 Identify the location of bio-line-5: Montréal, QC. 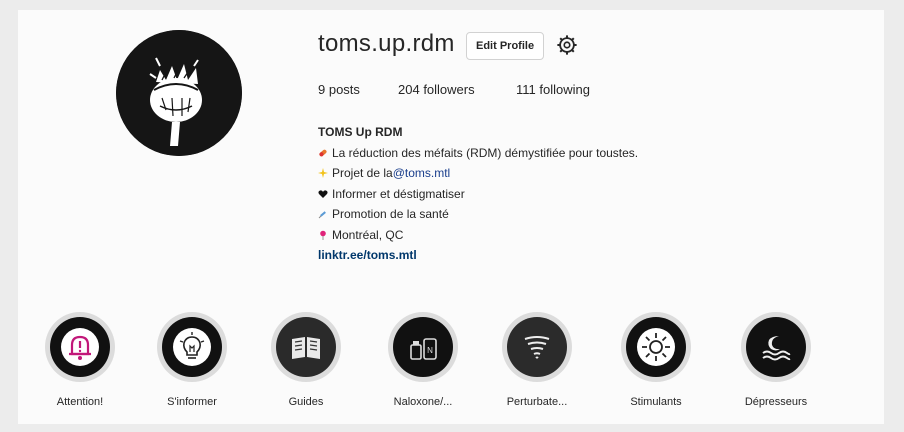
(478, 235).